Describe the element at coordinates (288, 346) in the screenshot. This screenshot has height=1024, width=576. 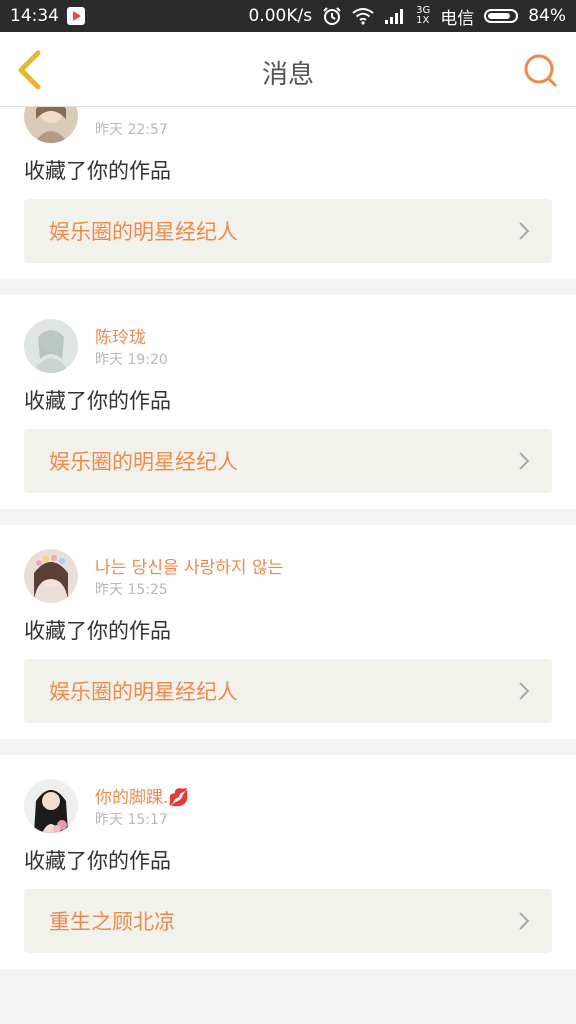
I see `message-header: 陈玲珑 昨天 19:20` at that location.